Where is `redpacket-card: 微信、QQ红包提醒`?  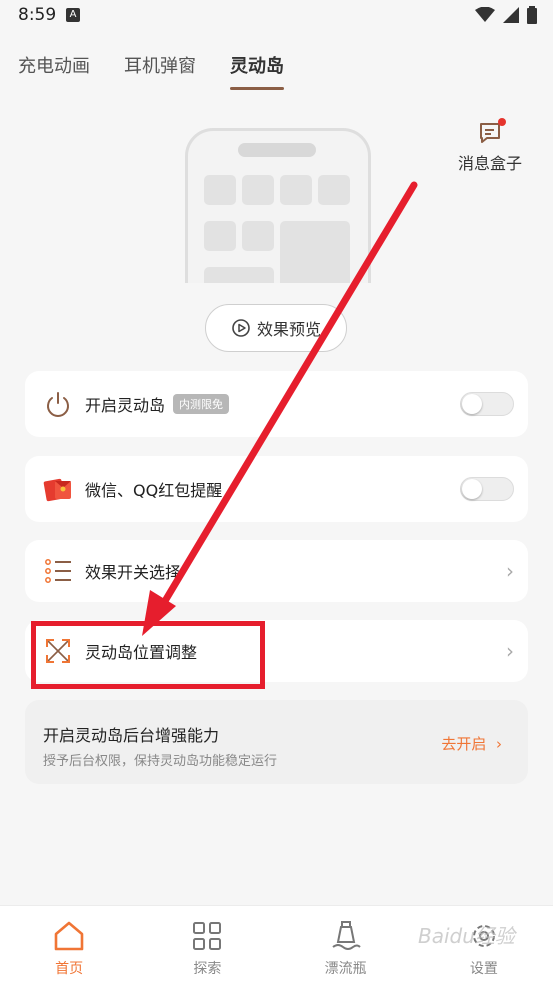 redpacket-card: 微信、QQ红包提醒 is located at coordinates (276, 489).